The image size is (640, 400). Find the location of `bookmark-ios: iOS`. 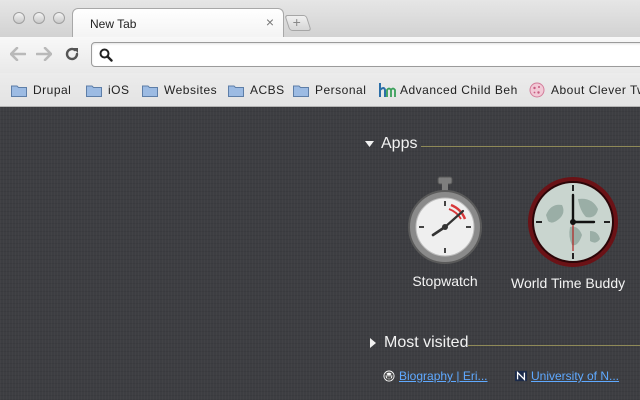

bookmark-ios: iOS is located at coordinates (108, 90).